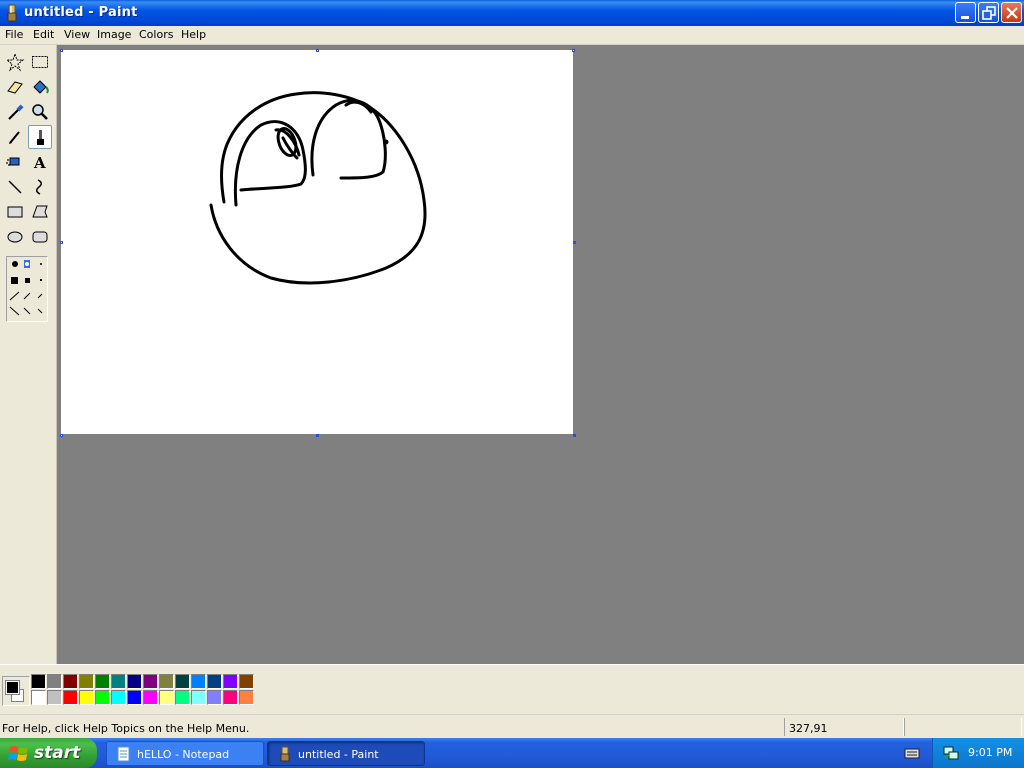 This screenshot has height=768, width=1024. I want to click on star-select-icon, so click(15, 62).